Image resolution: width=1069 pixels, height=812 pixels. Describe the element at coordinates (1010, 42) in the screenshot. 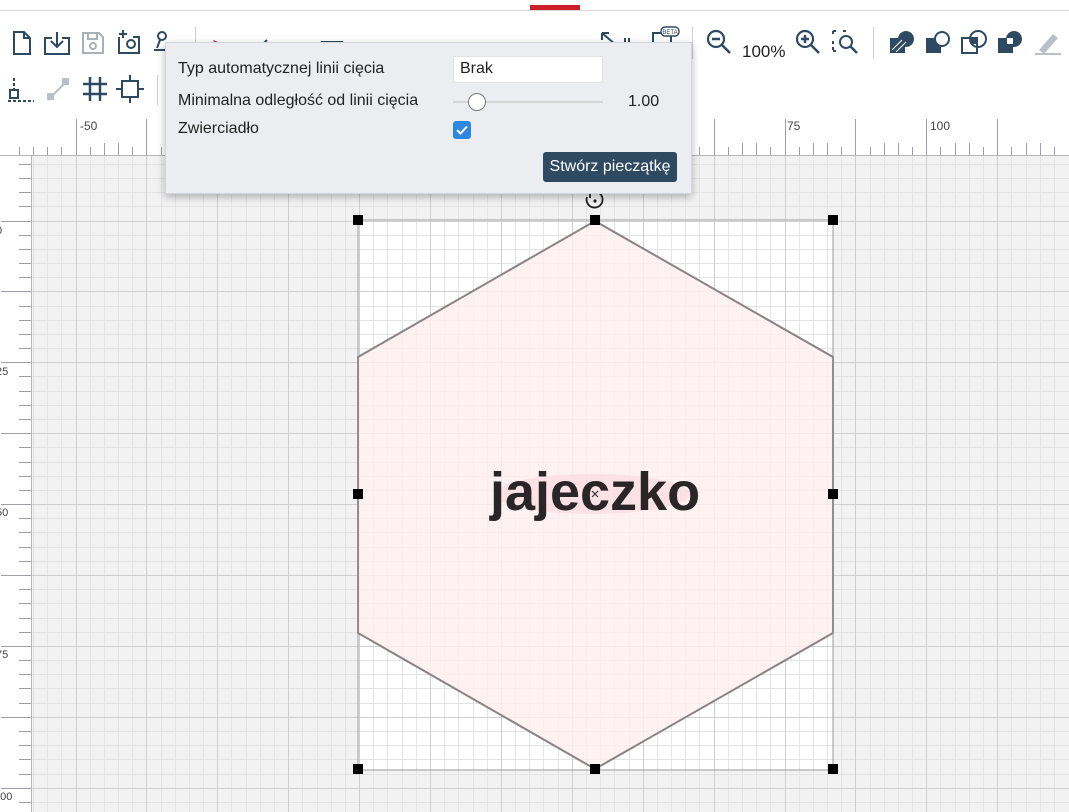

I see `boolean-exclude-icon` at that location.